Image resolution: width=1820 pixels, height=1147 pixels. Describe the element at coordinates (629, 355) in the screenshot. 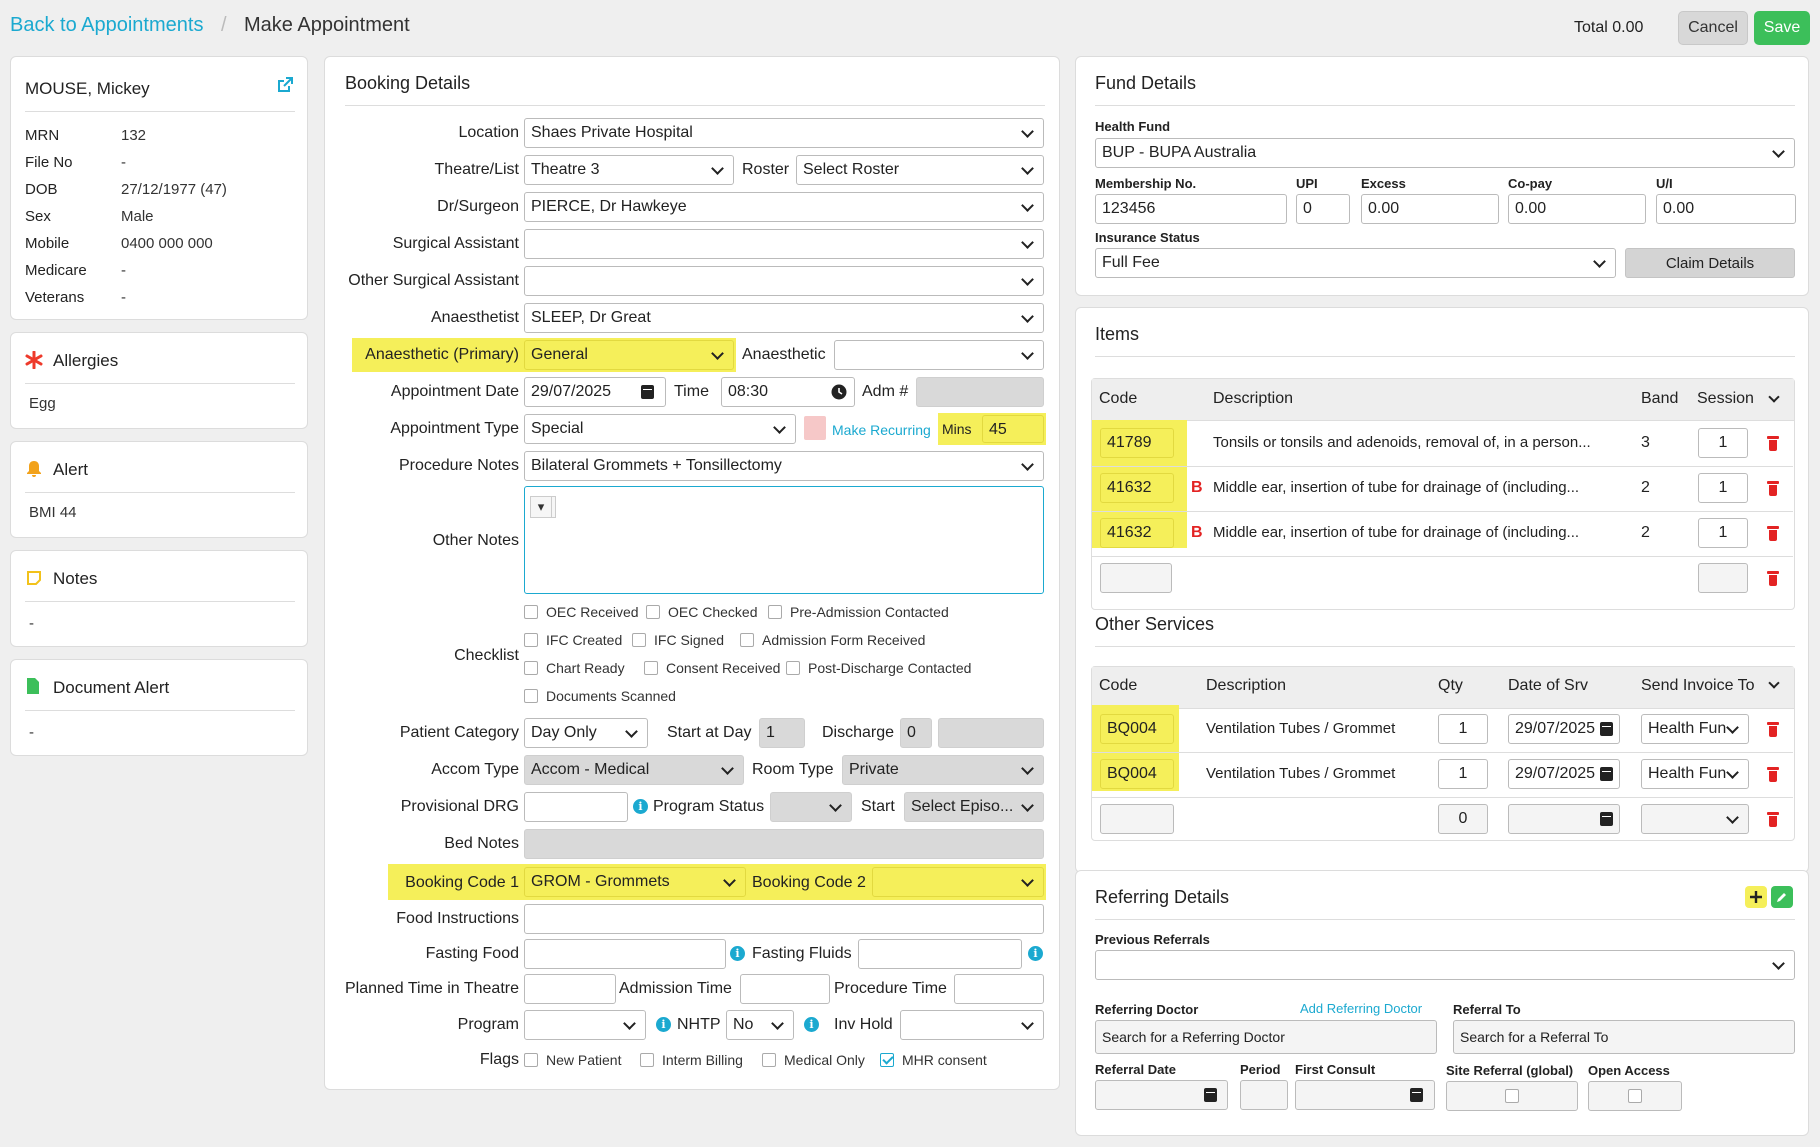

I see `anaesthetic-primary-select: General` at that location.